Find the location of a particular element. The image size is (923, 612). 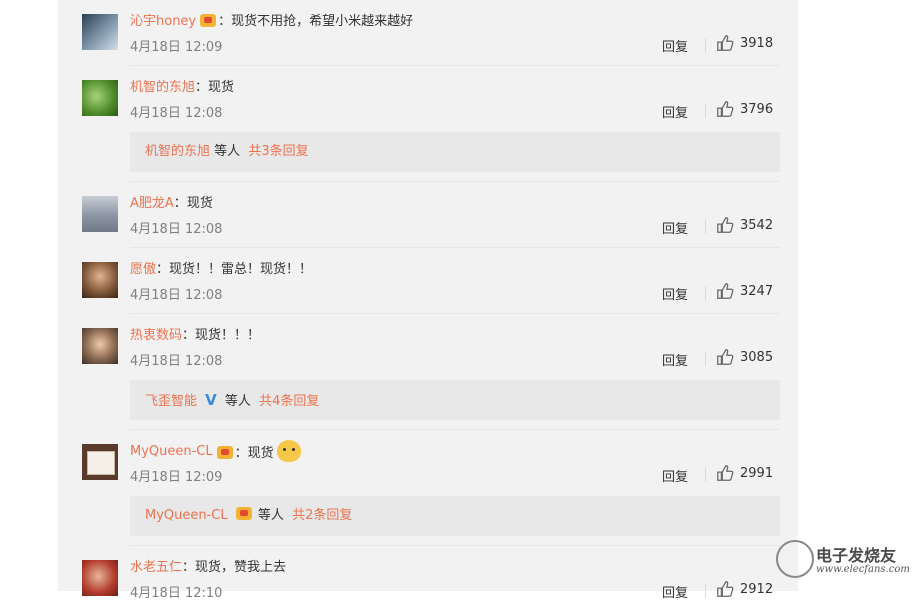

commenter-name: MyQueen-CL is located at coordinates (171, 451).